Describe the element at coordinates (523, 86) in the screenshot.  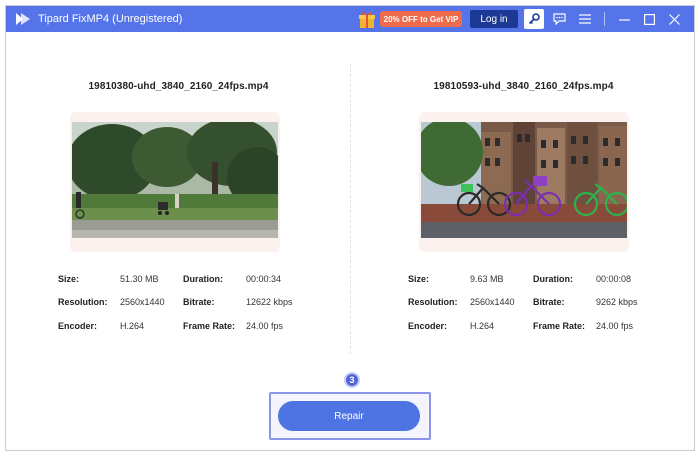
I see `sample-video-filename: 19810593-uhd_3840_2160_24fps.mp4` at that location.